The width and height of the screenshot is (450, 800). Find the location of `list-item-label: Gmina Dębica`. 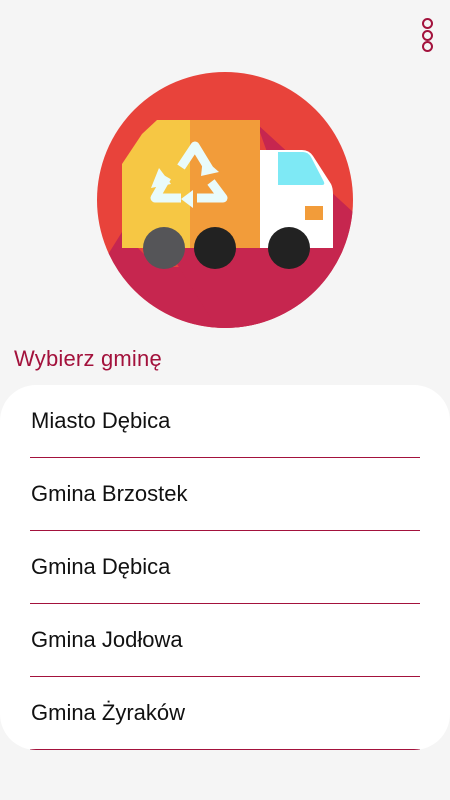

list-item-label: Gmina Dębica is located at coordinates (101, 566).